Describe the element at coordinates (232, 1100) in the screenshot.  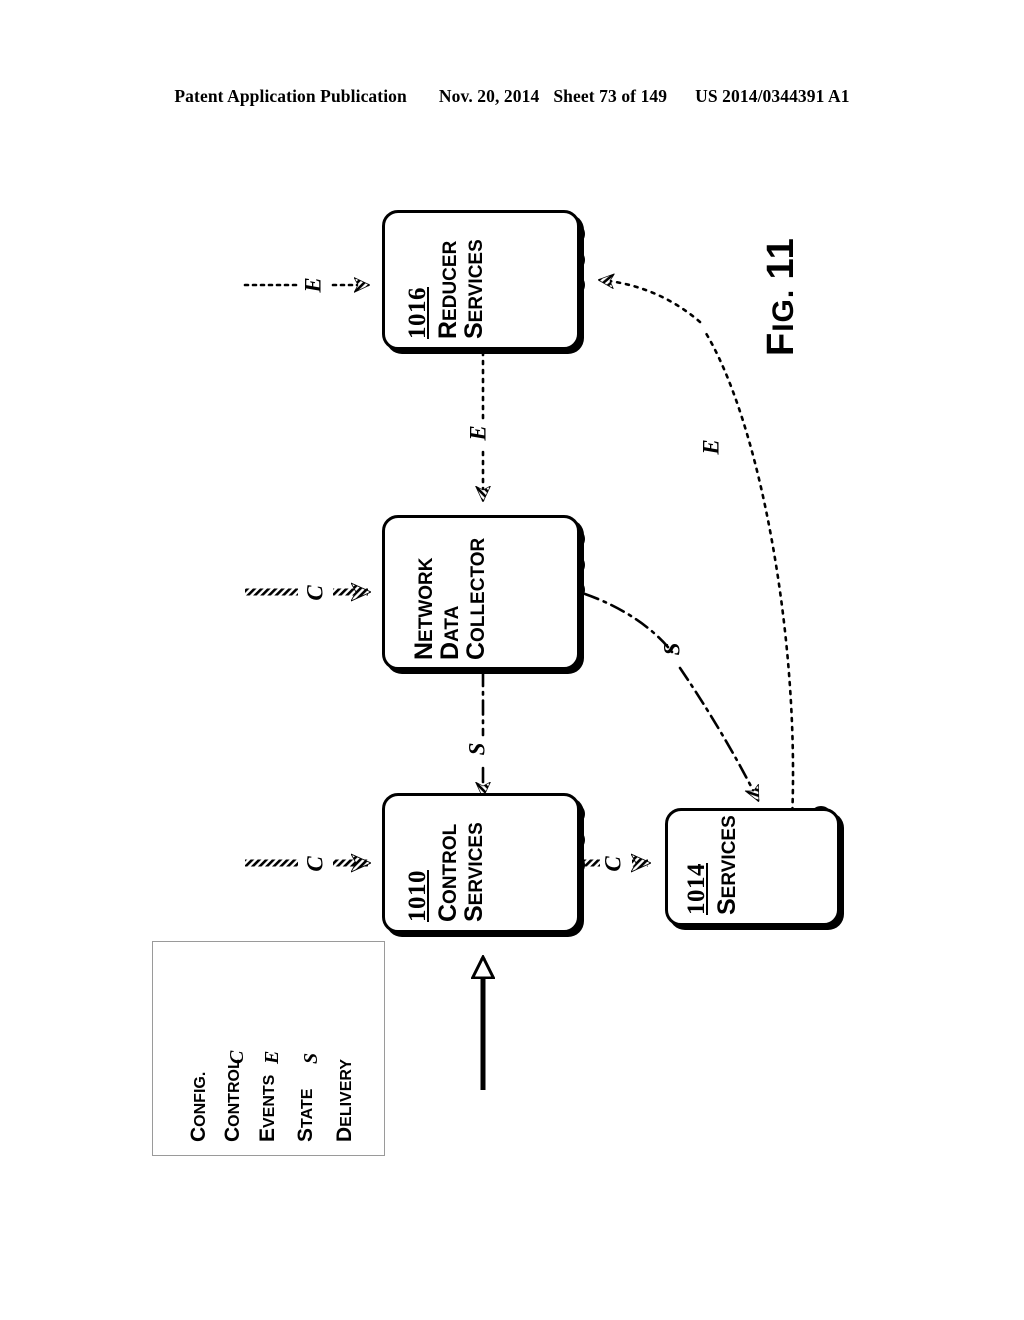
I see `legend-label-control: CONTROL` at that location.